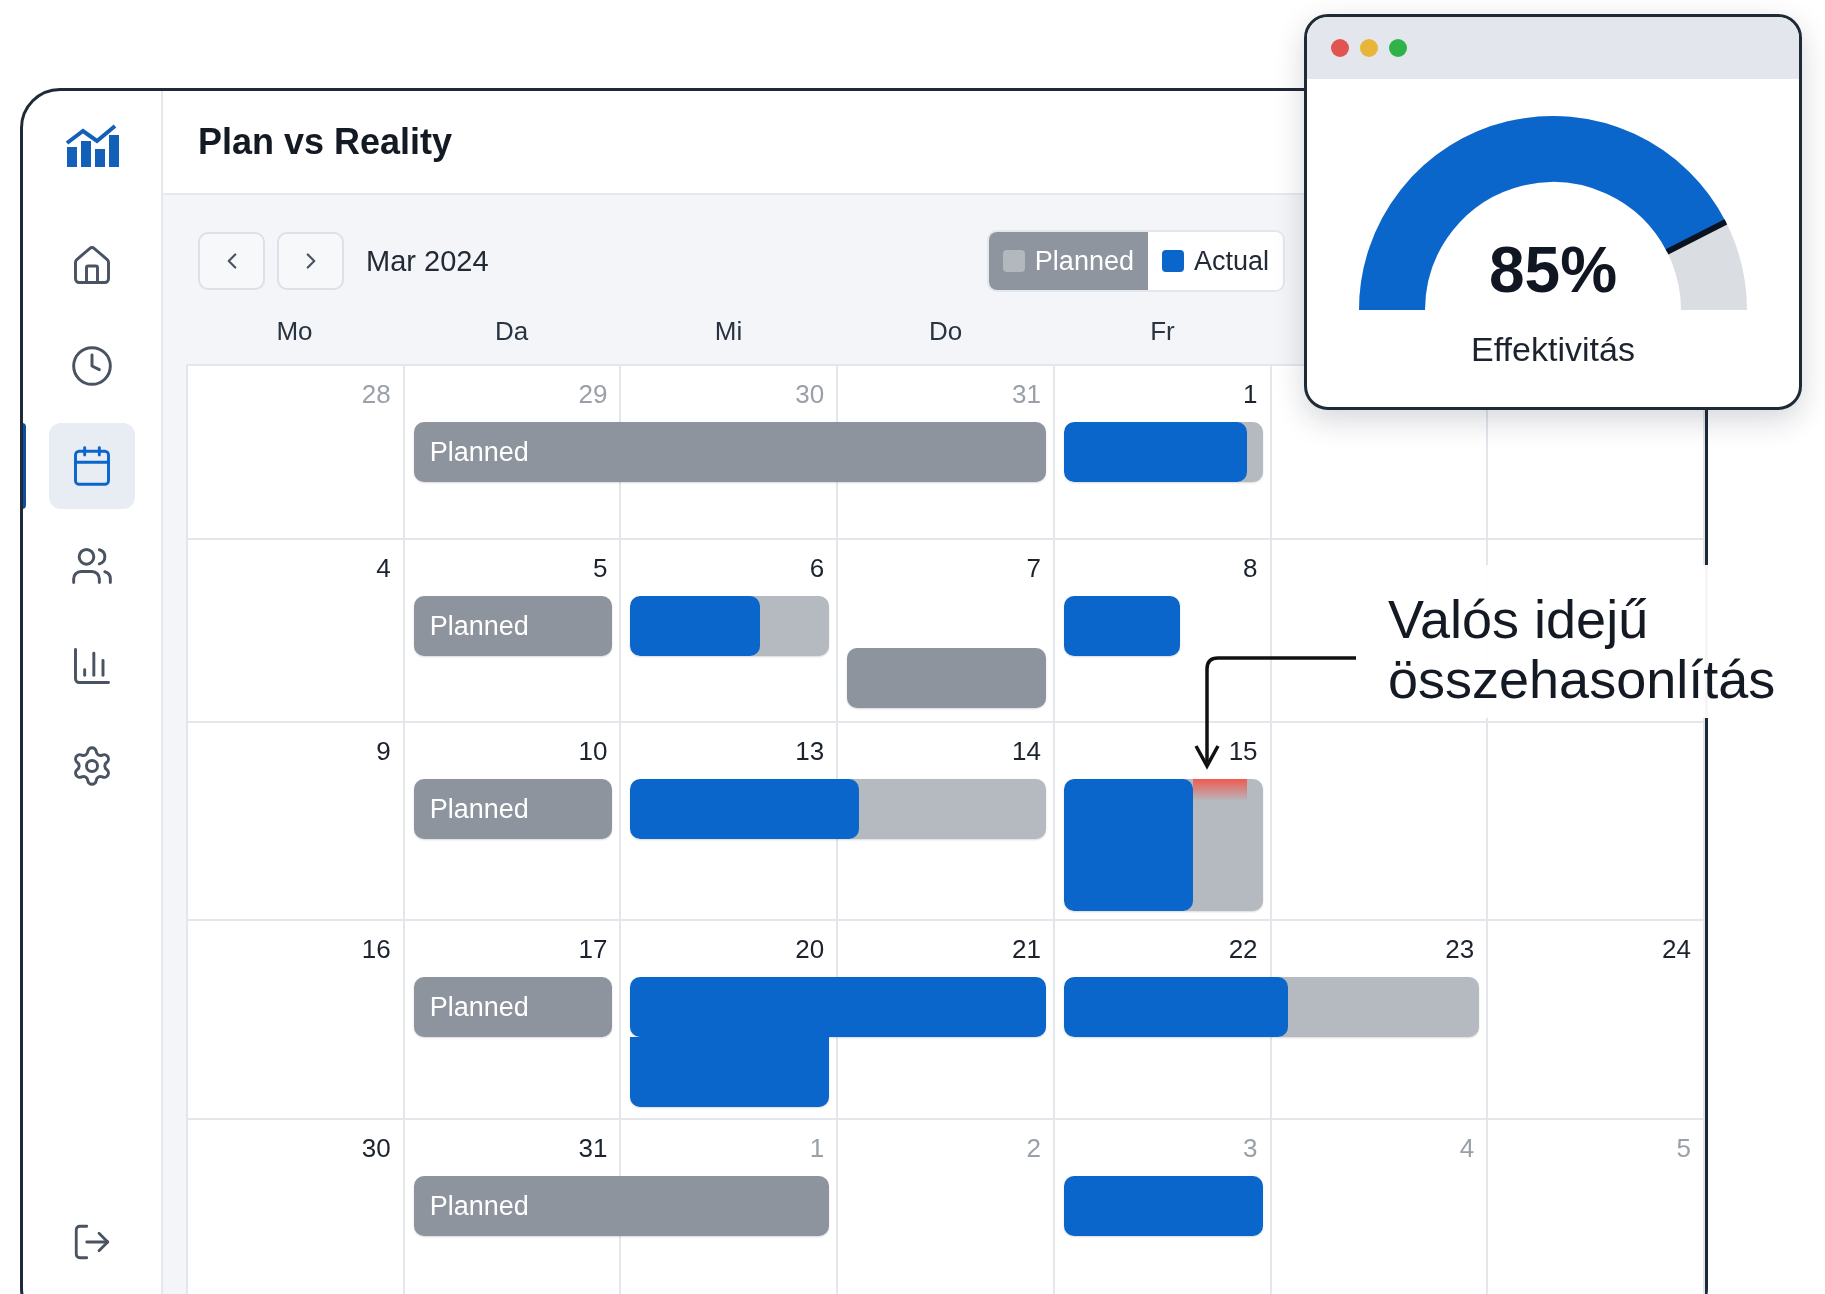 The width and height of the screenshot is (1825, 1294). Describe the element at coordinates (593, 394) in the screenshot. I see `day-number: 29` at that location.